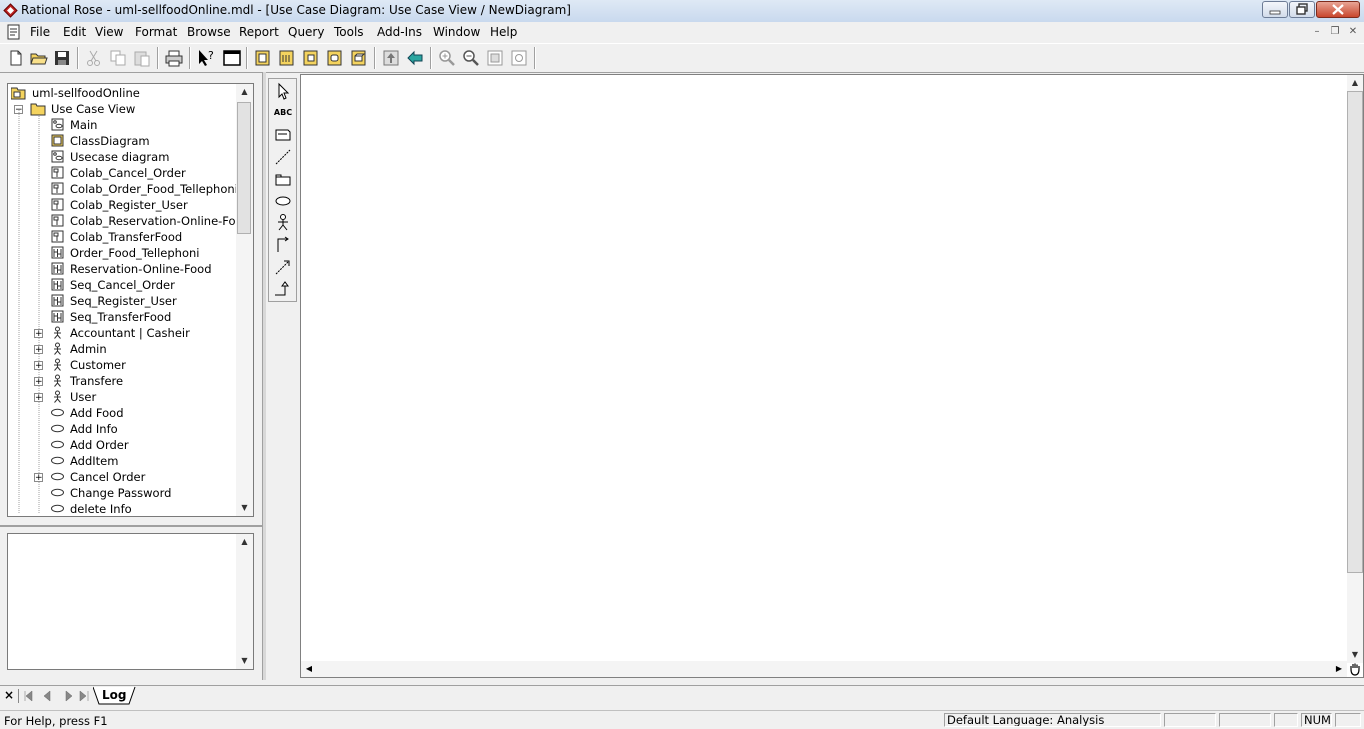 The image size is (1364, 729). What do you see at coordinates (62, 58) in the screenshot?
I see `save-icon` at bounding box center [62, 58].